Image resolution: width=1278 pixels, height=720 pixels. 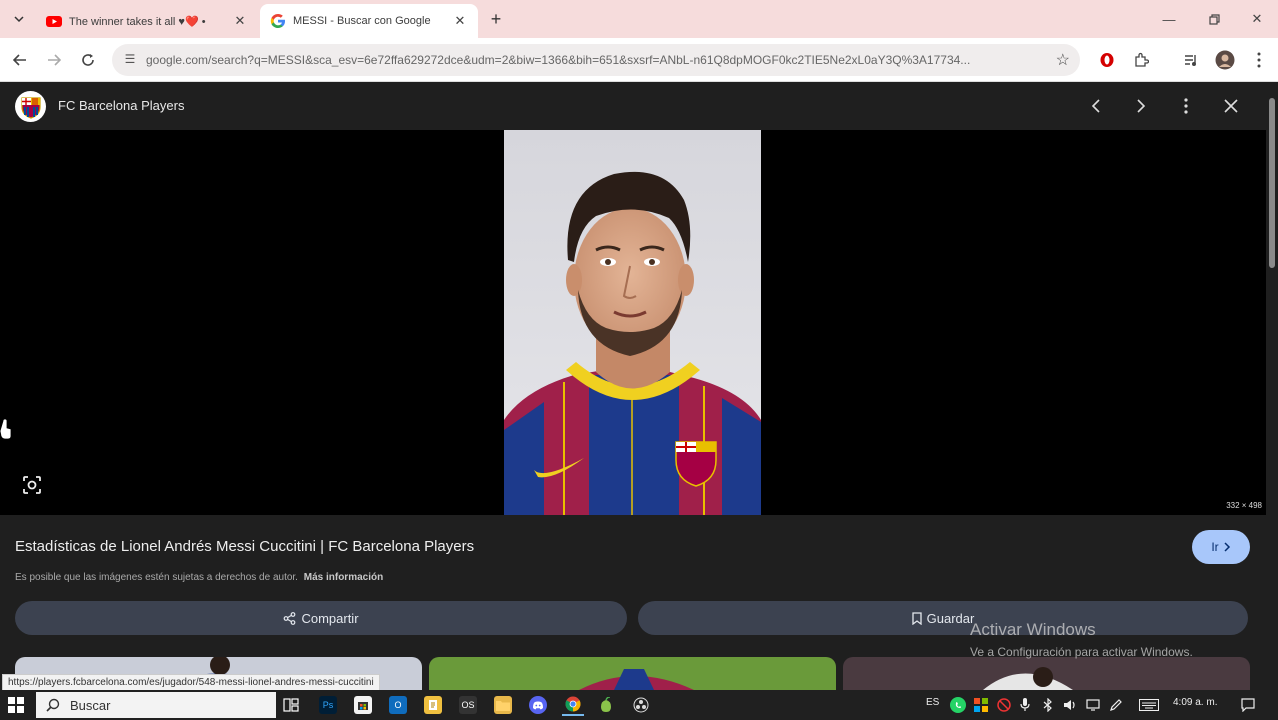 I want to click on more-info-link: Más información, so click(x=343, y=577).